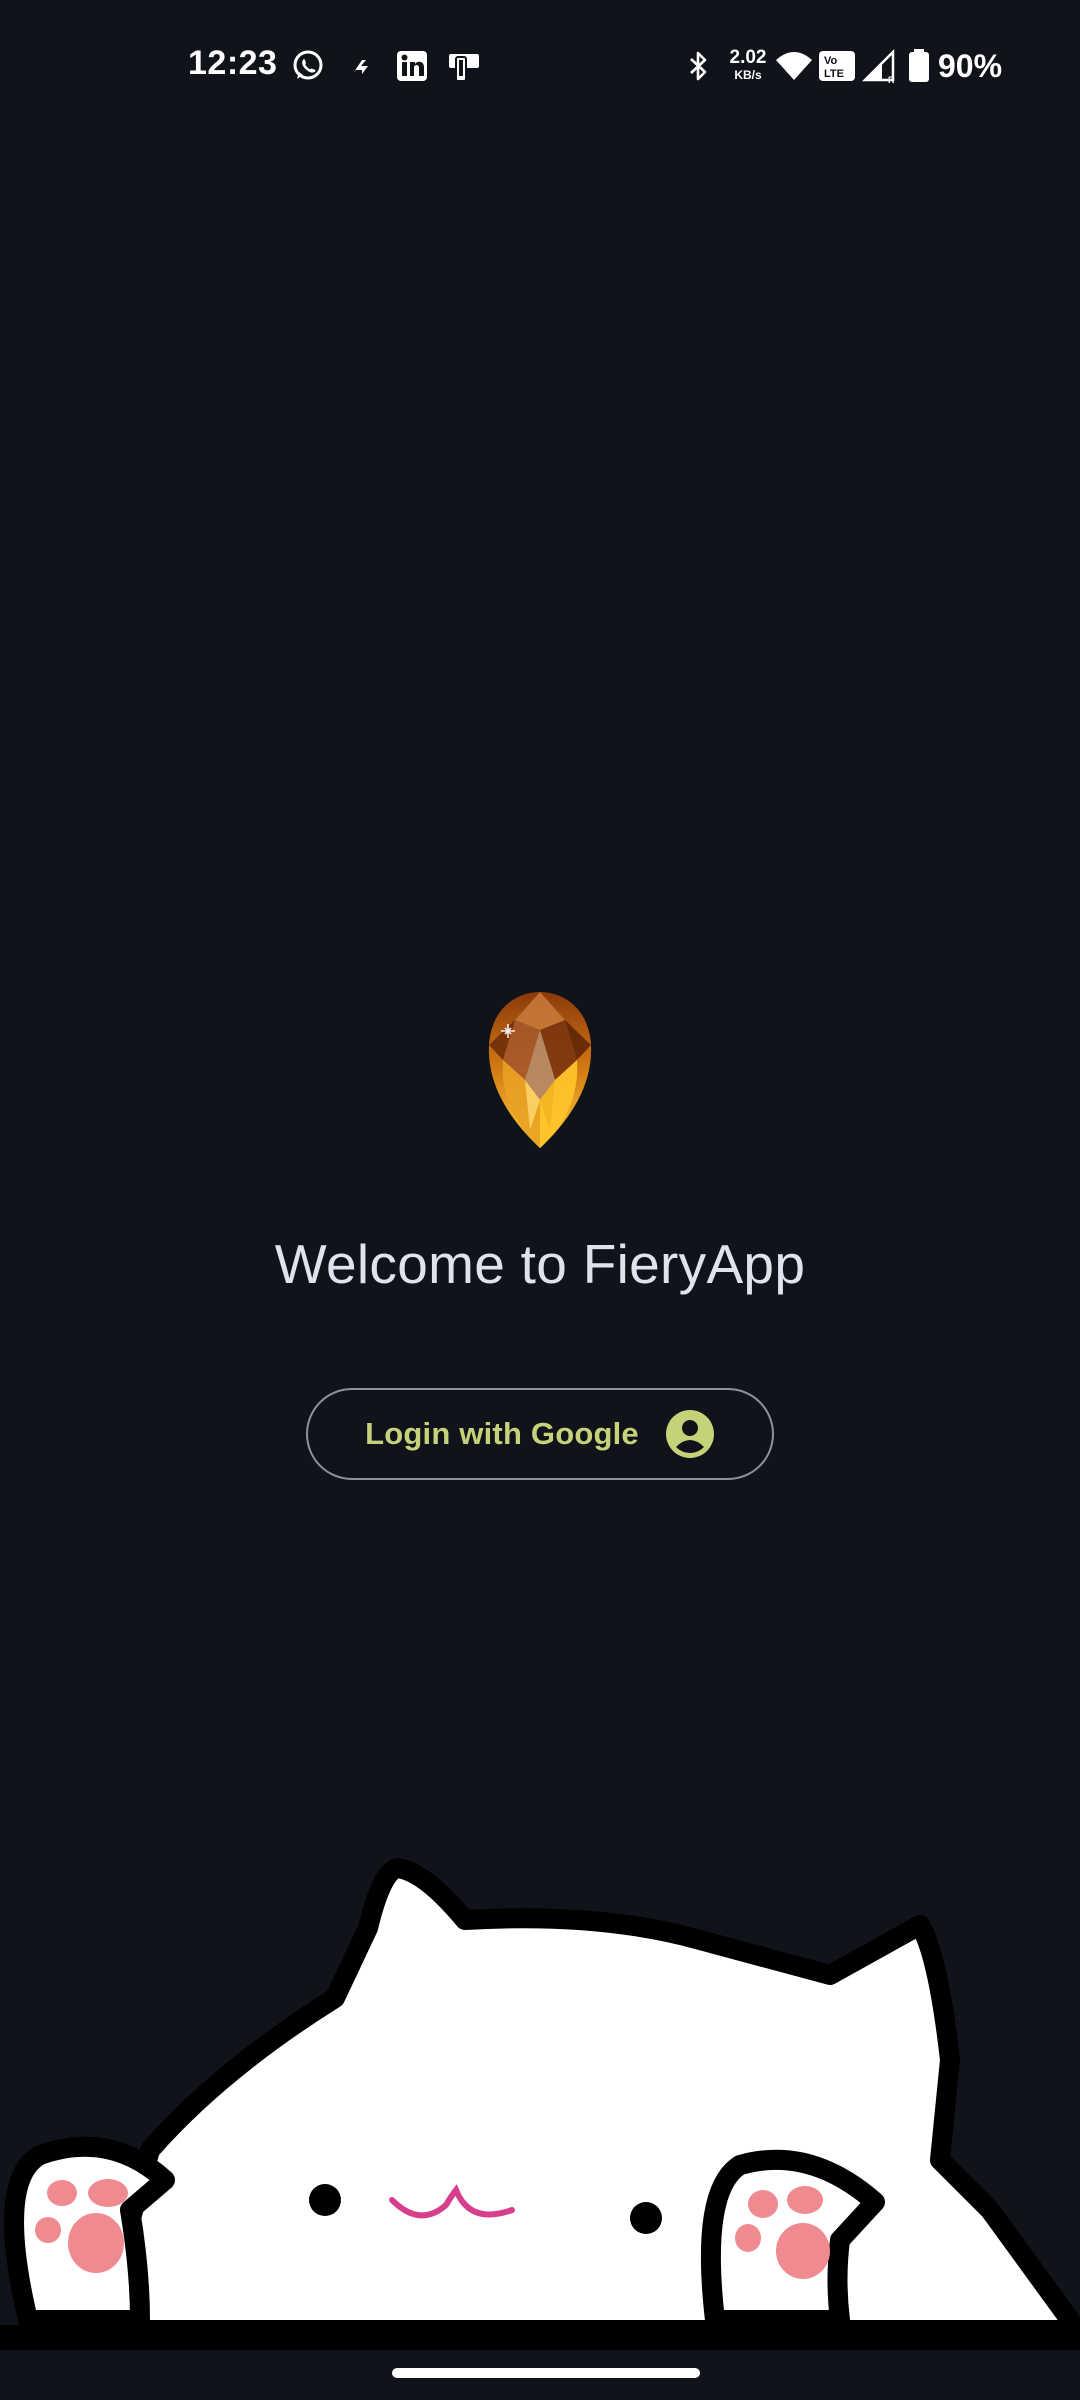 Image resolution: width=1080 pixels, height=2400 pixels. I want to click on network-speed: 2.02 KB/s, so click(748, 64).